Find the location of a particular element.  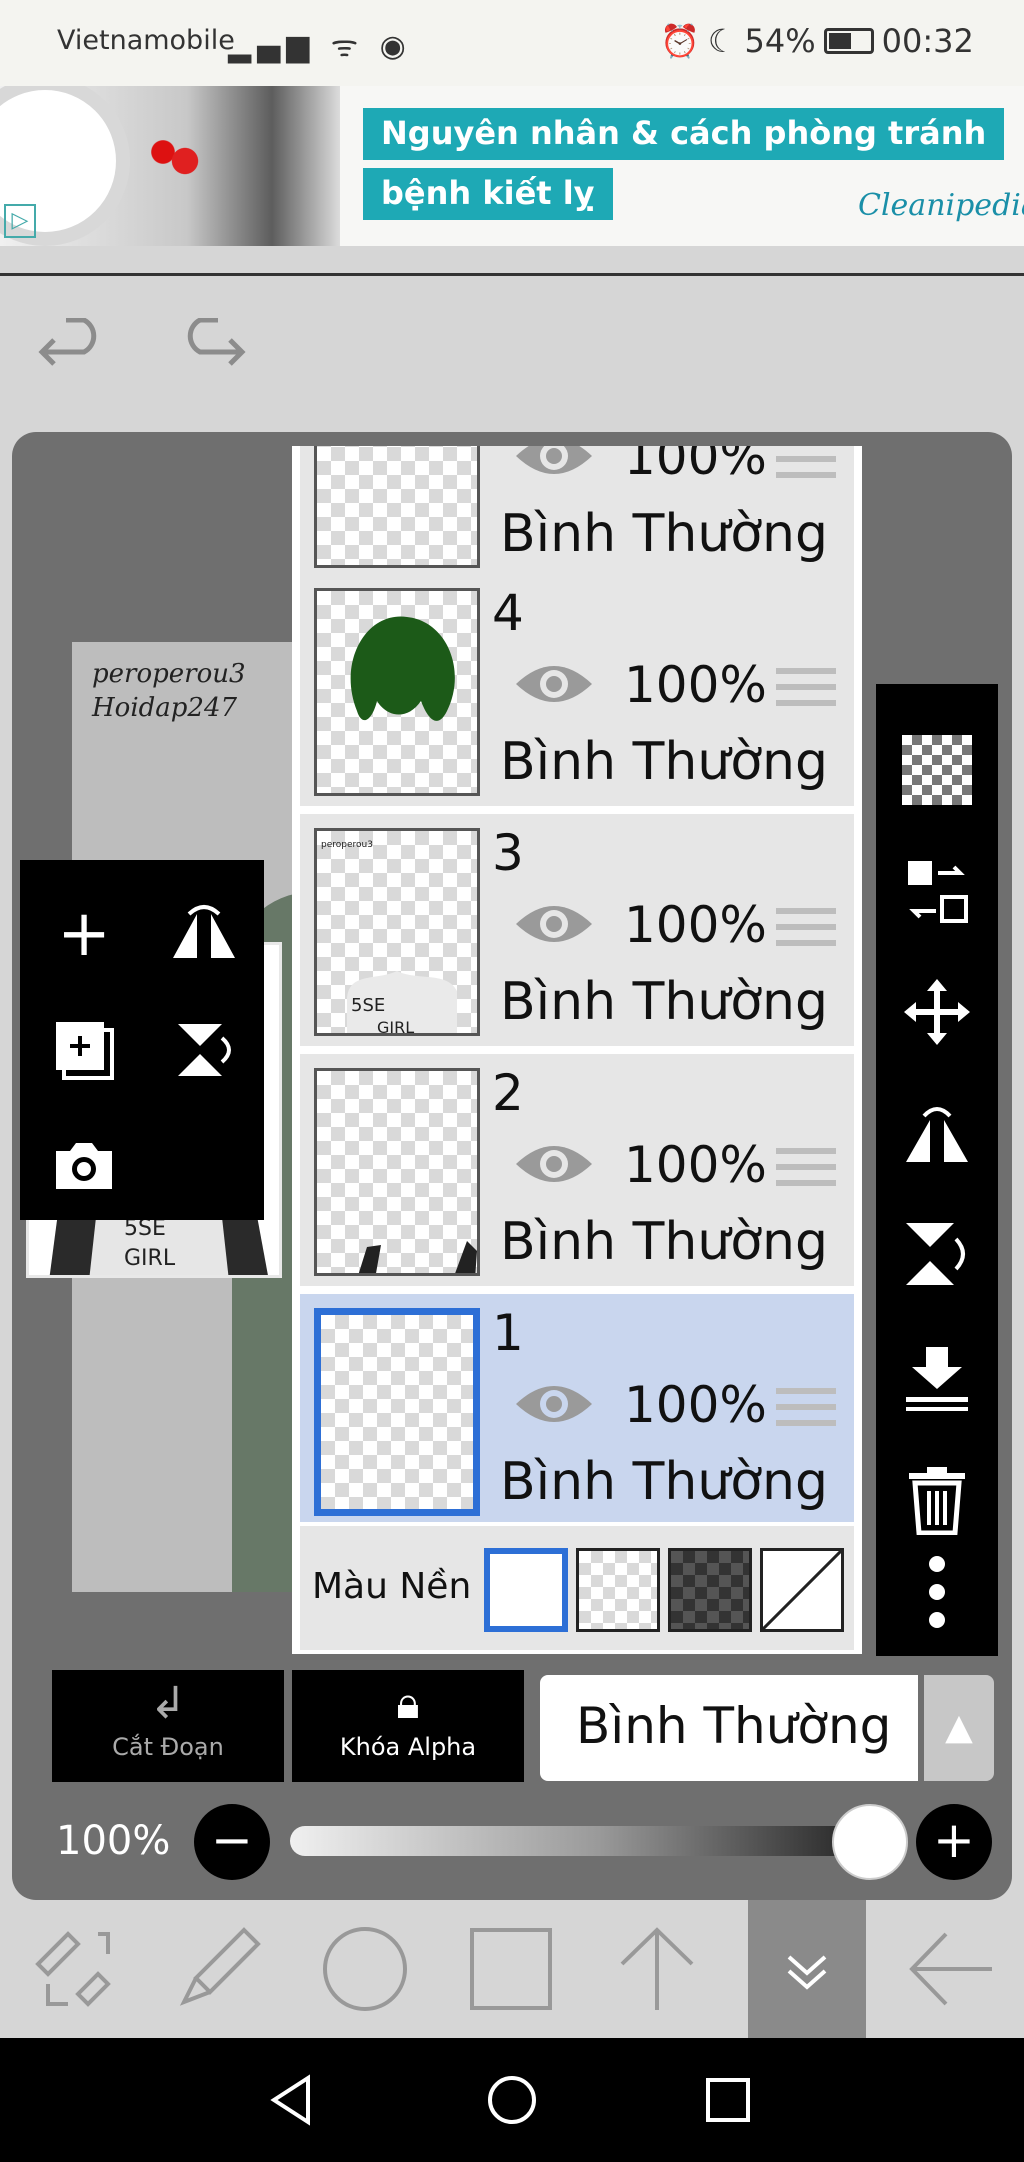

bg-transparent-dark-swatch is located at coordinates (710, 1590).